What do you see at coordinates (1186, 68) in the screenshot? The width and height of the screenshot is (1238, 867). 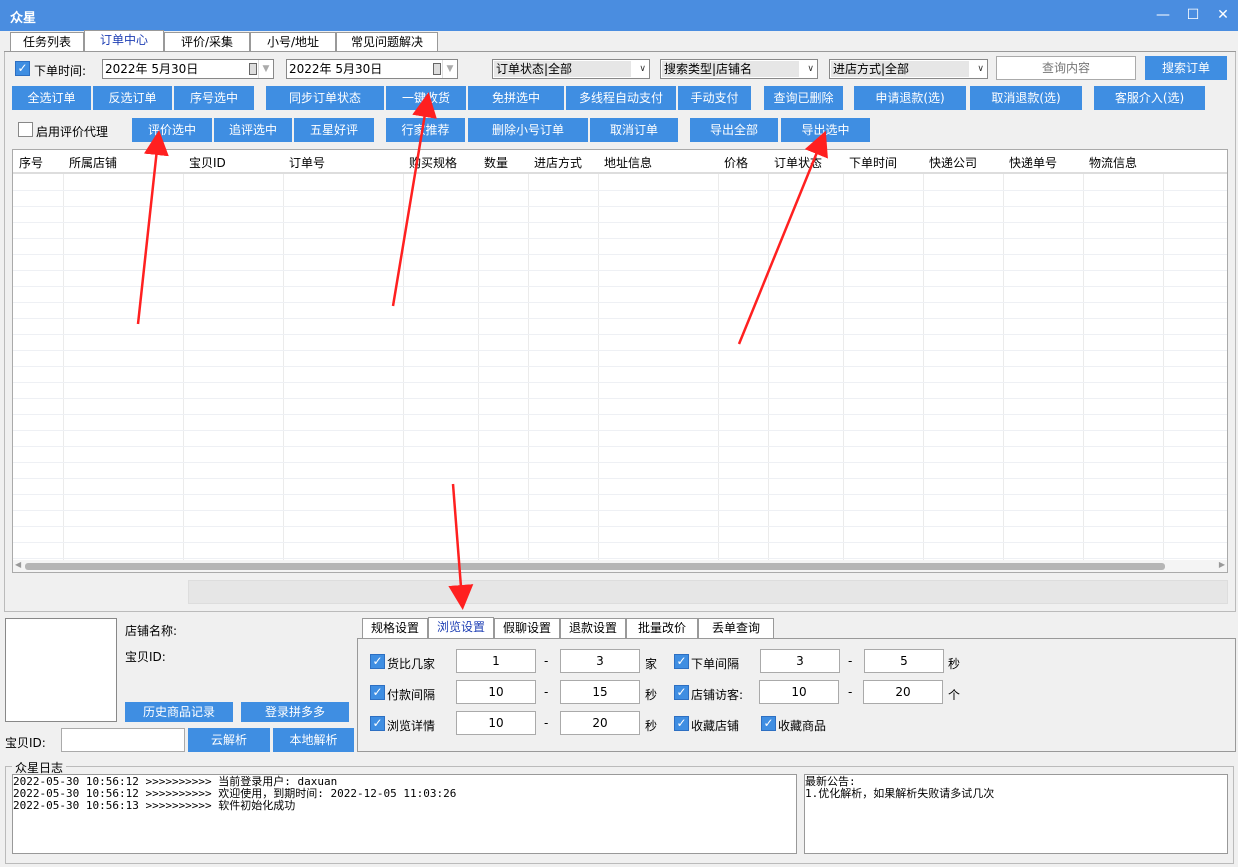 I see `search-order-button: 搜索订单` at bounding box center [1186, 68].